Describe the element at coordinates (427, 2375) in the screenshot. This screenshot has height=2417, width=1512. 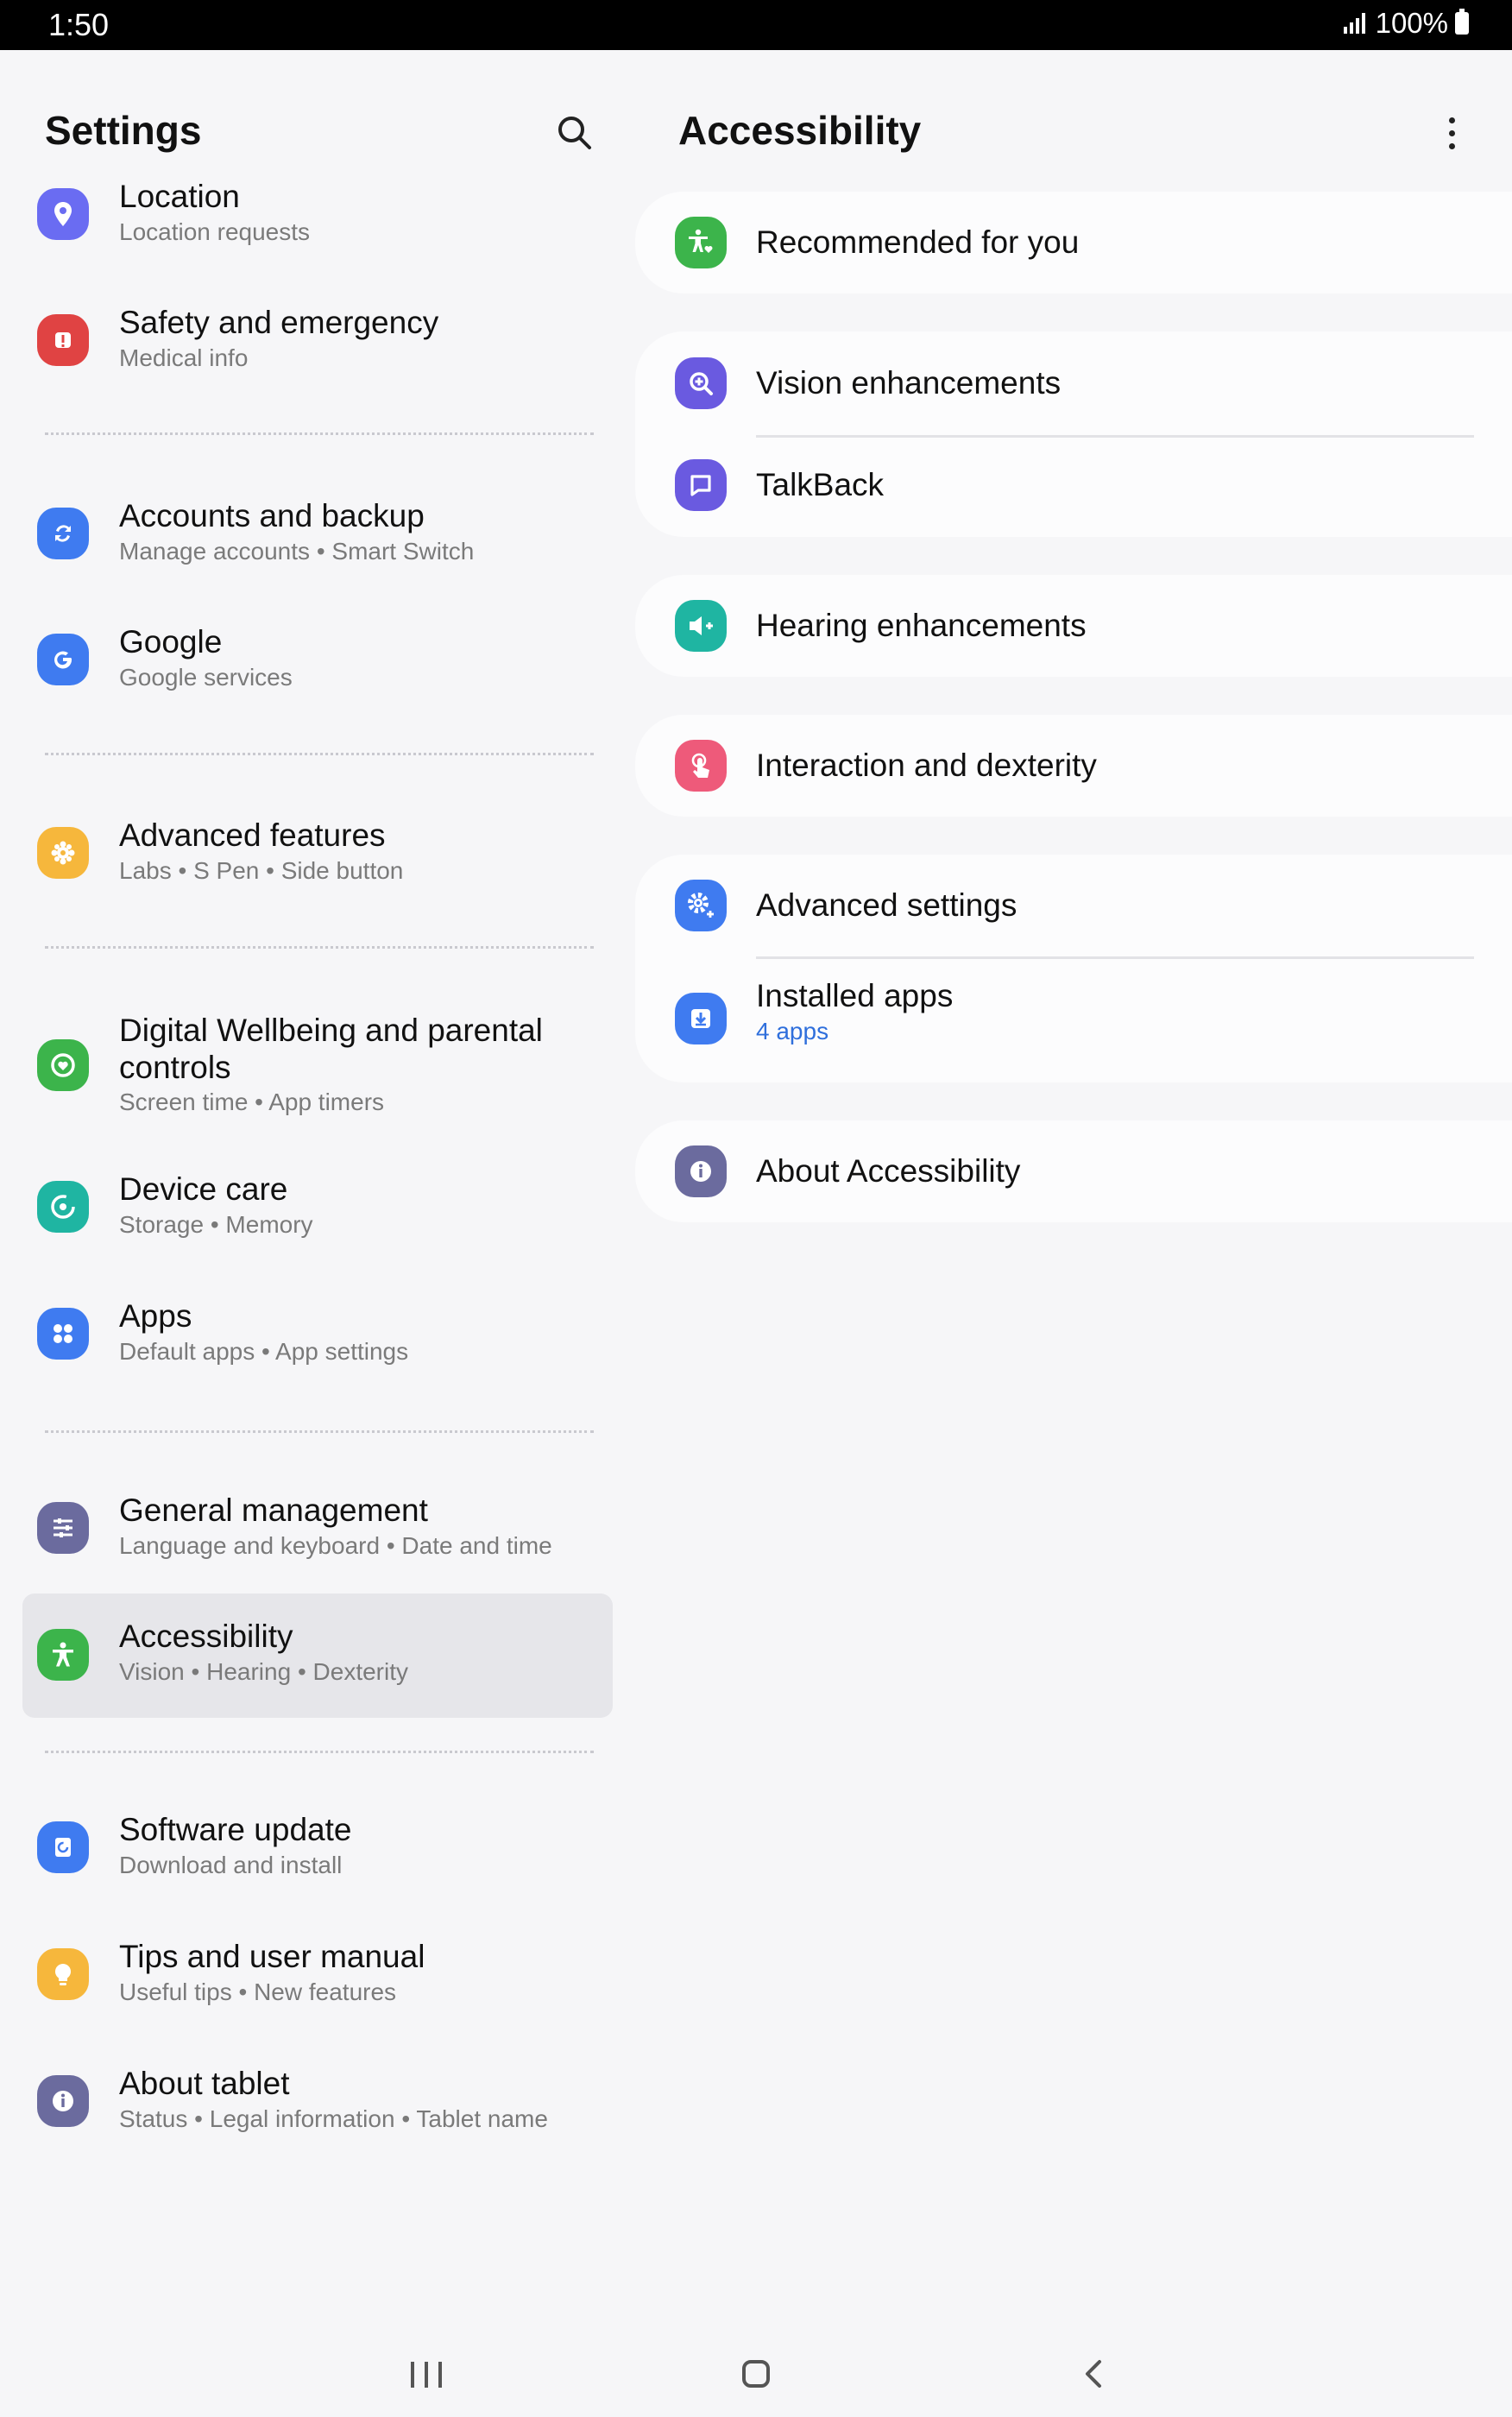
I see `recent-apps-button` at that location.